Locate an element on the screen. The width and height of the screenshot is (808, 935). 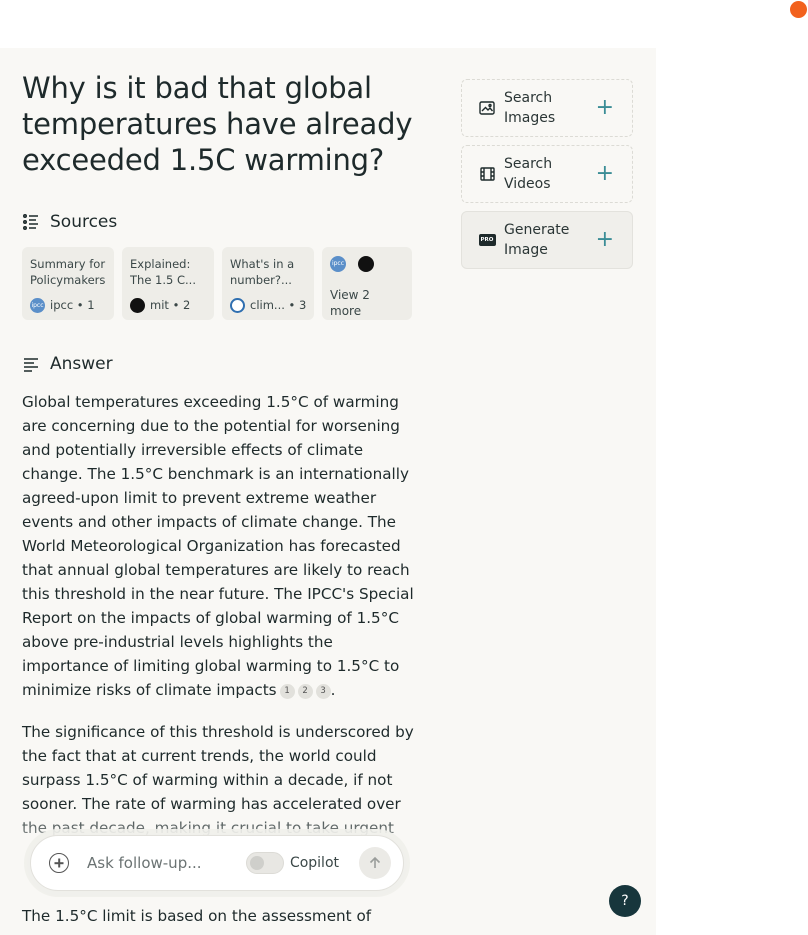
copilot-label: Copilot is located at coordinates (314, 863).